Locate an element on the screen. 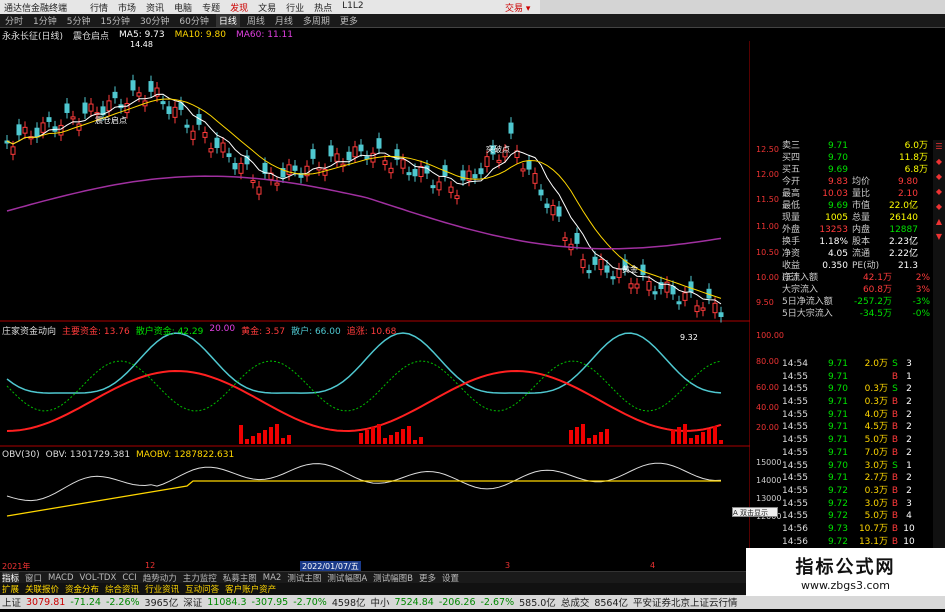 This screenshot has width=945, height=612. menu-item-4: 专题 is located at coordinates (211, 7).